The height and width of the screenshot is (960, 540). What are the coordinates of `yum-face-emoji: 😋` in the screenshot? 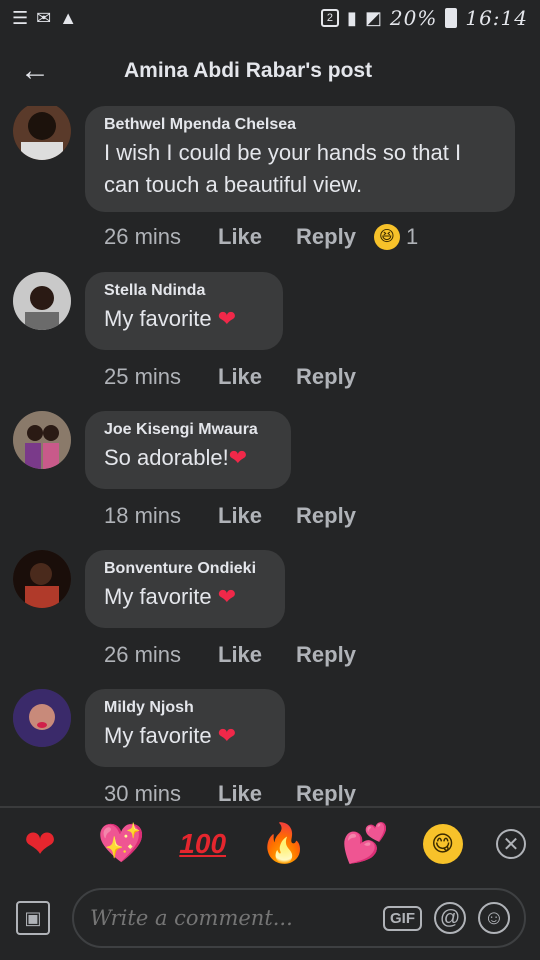 It's located at (442, 844).